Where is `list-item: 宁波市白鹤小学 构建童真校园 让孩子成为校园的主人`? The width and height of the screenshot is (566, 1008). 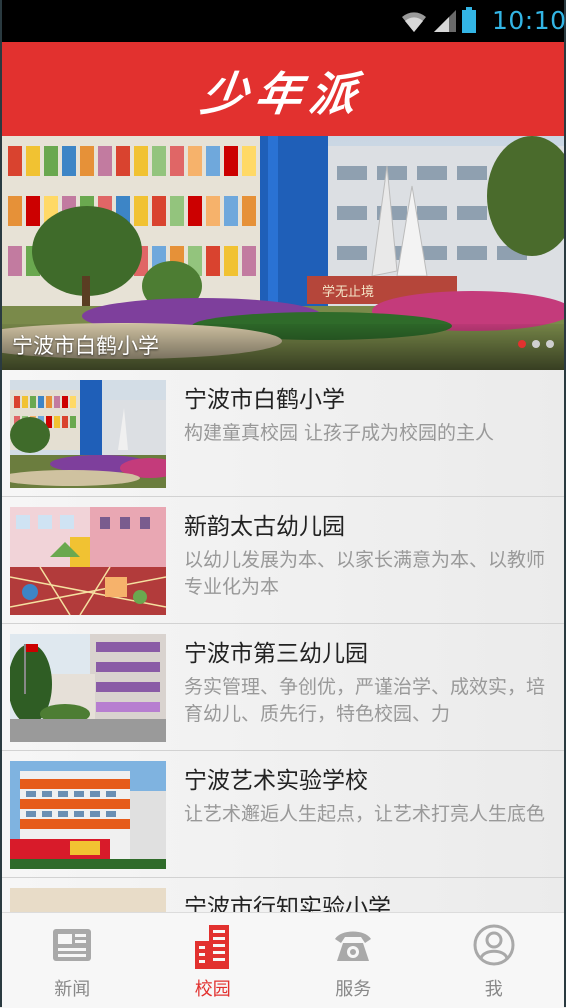
list-item: 宁波市白鹤小学 构建童真校园 让孩子成为校园的主人 is located at coordinates (283, 433).